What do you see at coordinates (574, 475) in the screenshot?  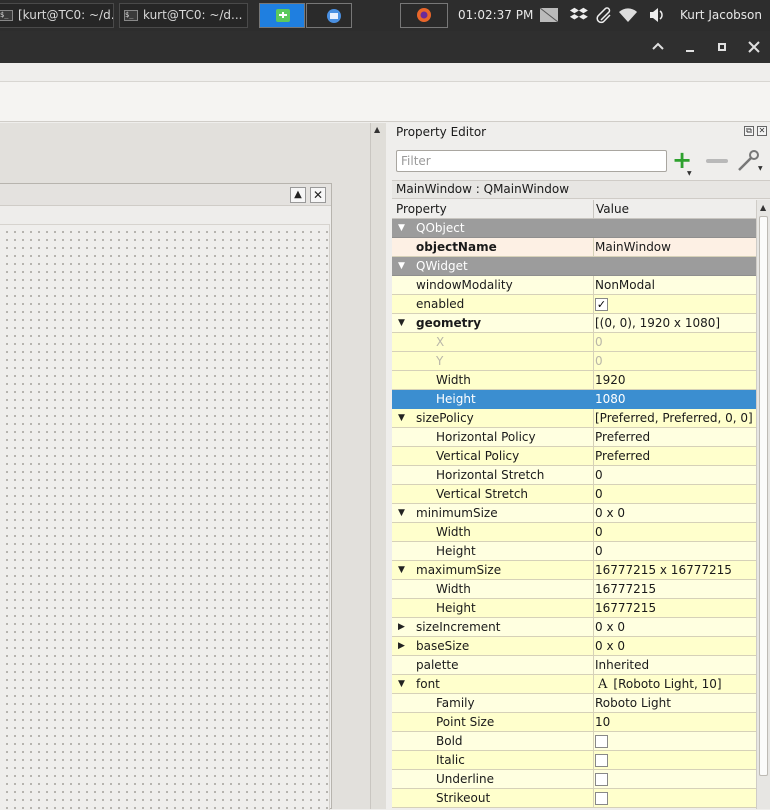 I see `property-row: Horizontal Stretch 0` at bounding box center [574, 475].